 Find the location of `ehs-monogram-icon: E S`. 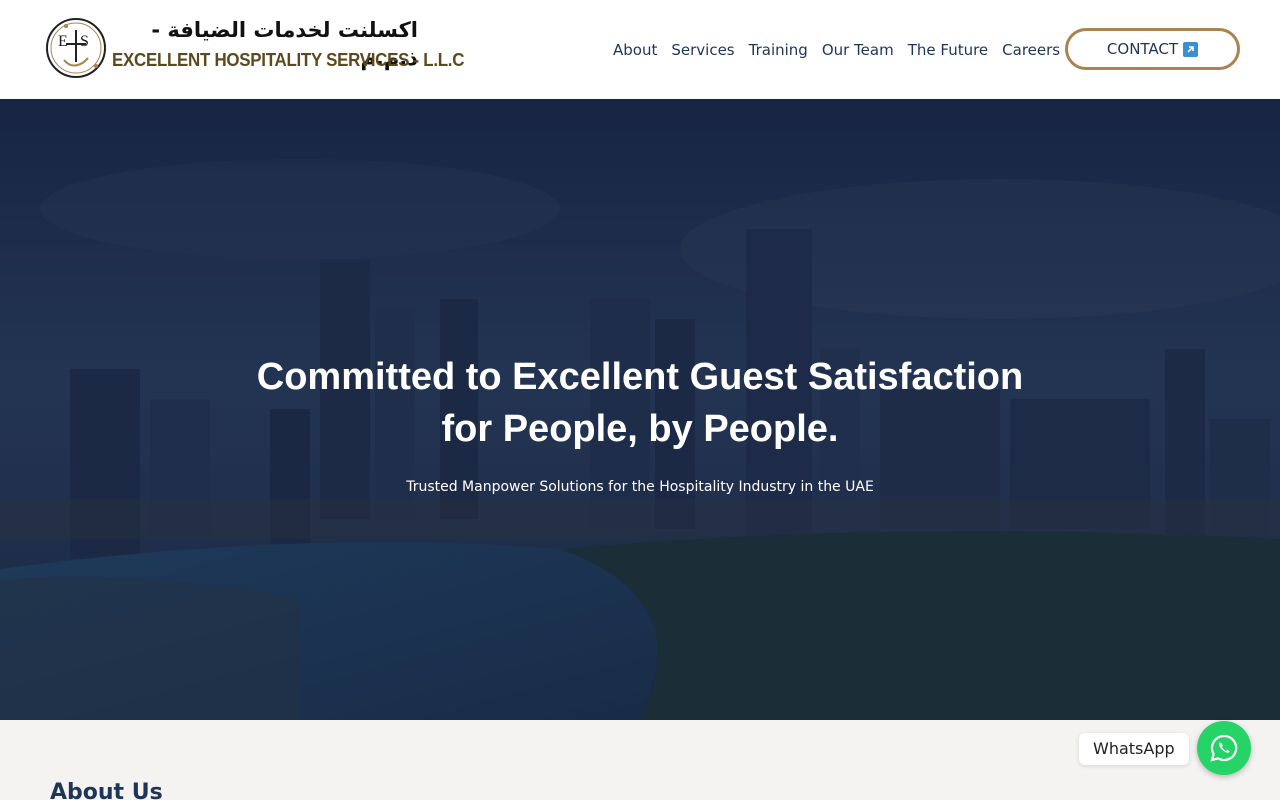

ehs-monogram-icon: E S is located at coordinates (76, 48).